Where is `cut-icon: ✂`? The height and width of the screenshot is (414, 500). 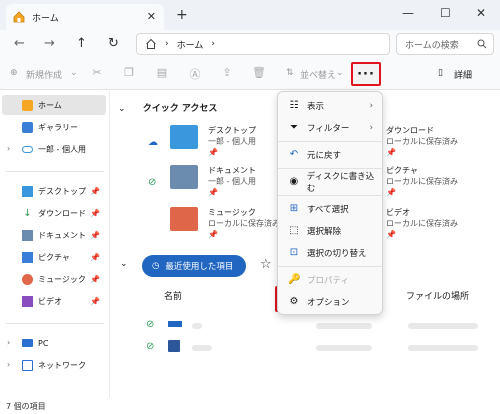 cut-icon: ✂ is located at coordinates (97, 73).